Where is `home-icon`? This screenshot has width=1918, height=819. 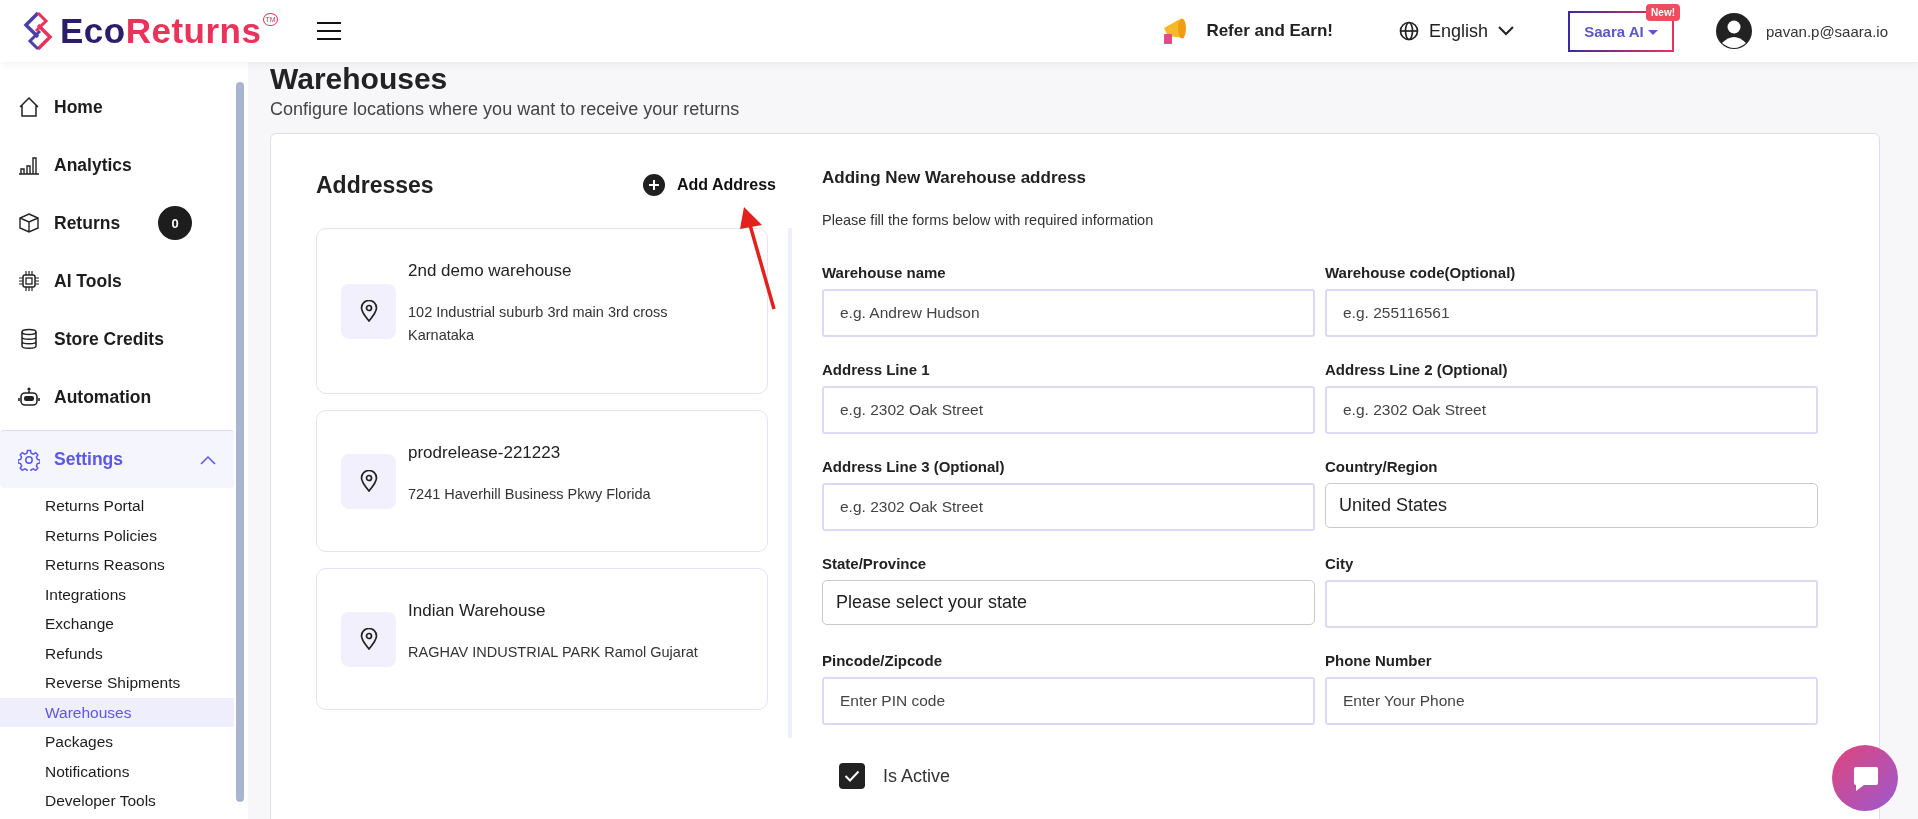
home-icon is located at coordinates (29, 107).